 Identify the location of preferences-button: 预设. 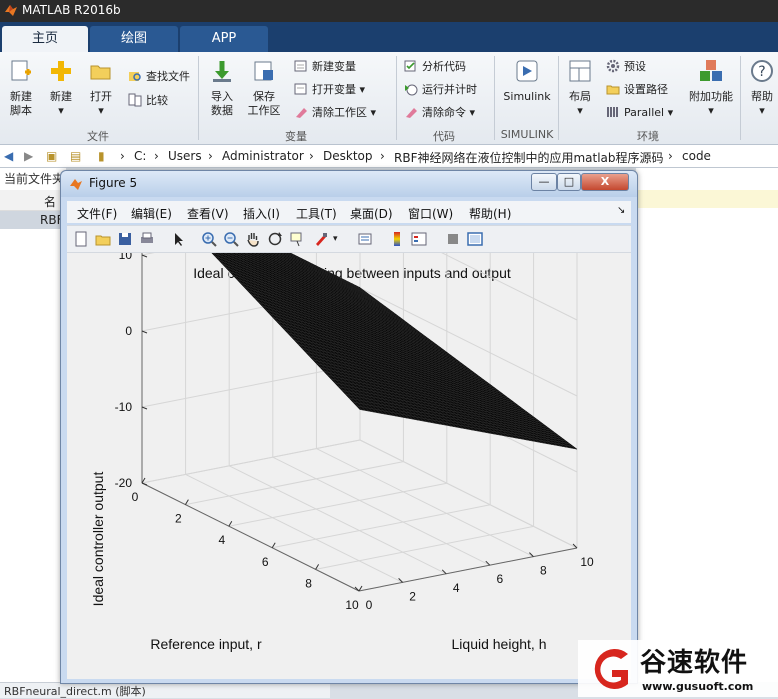
(626, 67).